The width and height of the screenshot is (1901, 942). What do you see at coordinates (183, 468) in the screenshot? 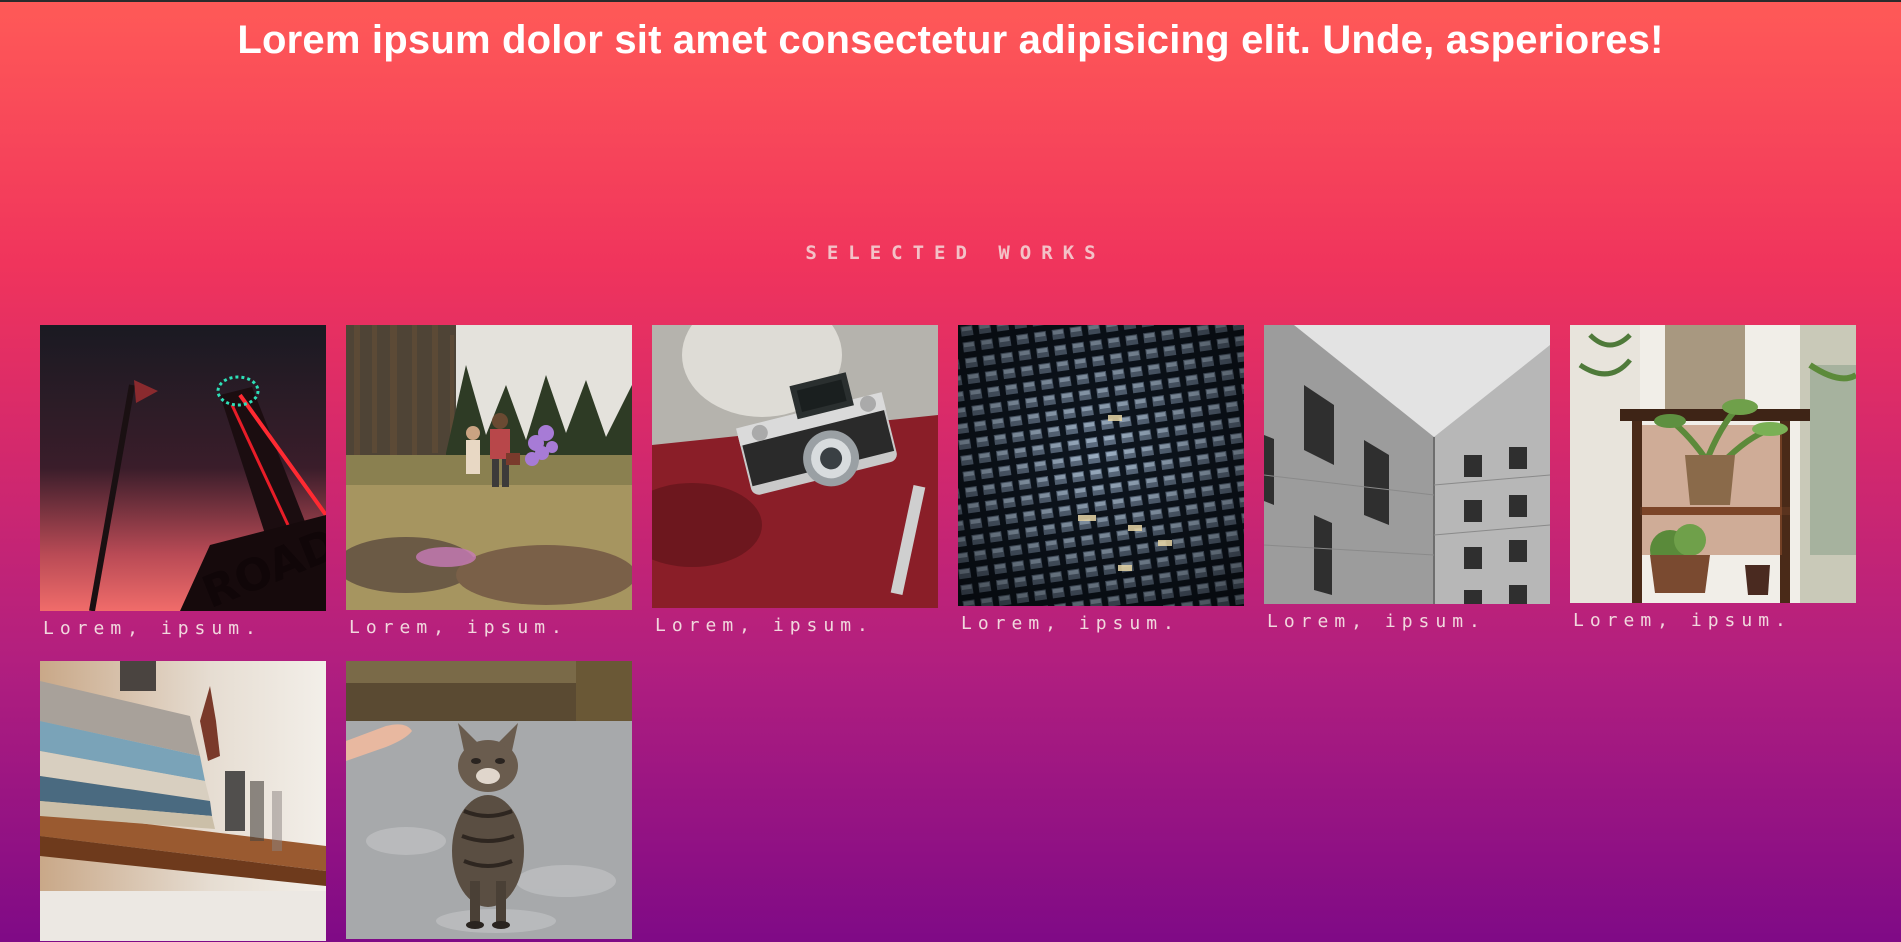
I see `gallery-image-amusement-ride: ROAD` at bounding box center [183, 468].